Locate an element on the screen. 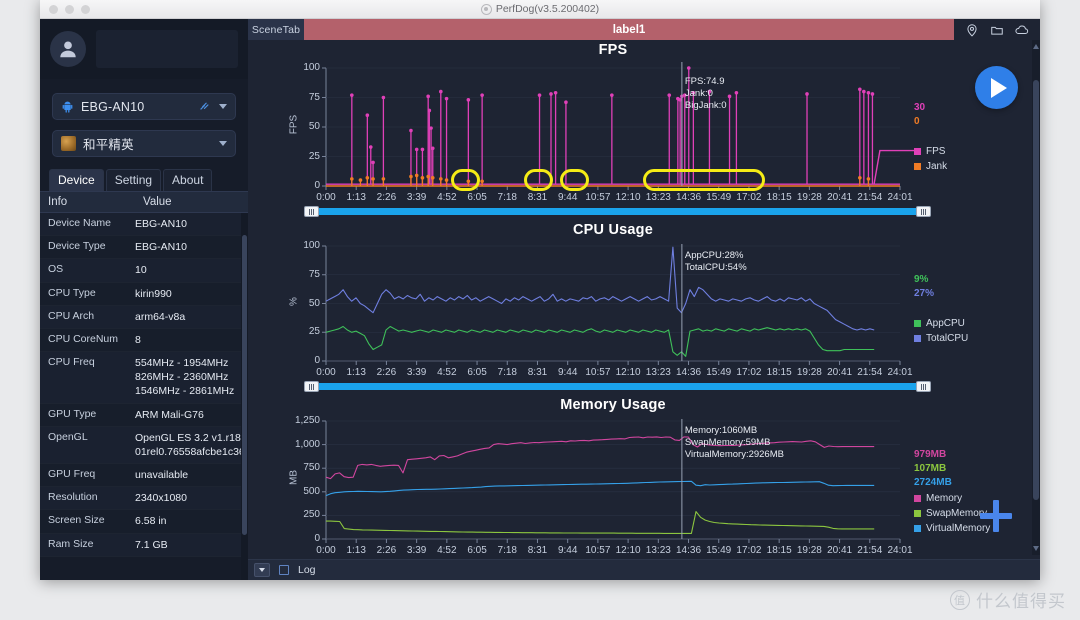 The height and width of the screenshot is (620, 1080). table-row: CPU Arch arm64-v8a is located at coordinates (144, 317).